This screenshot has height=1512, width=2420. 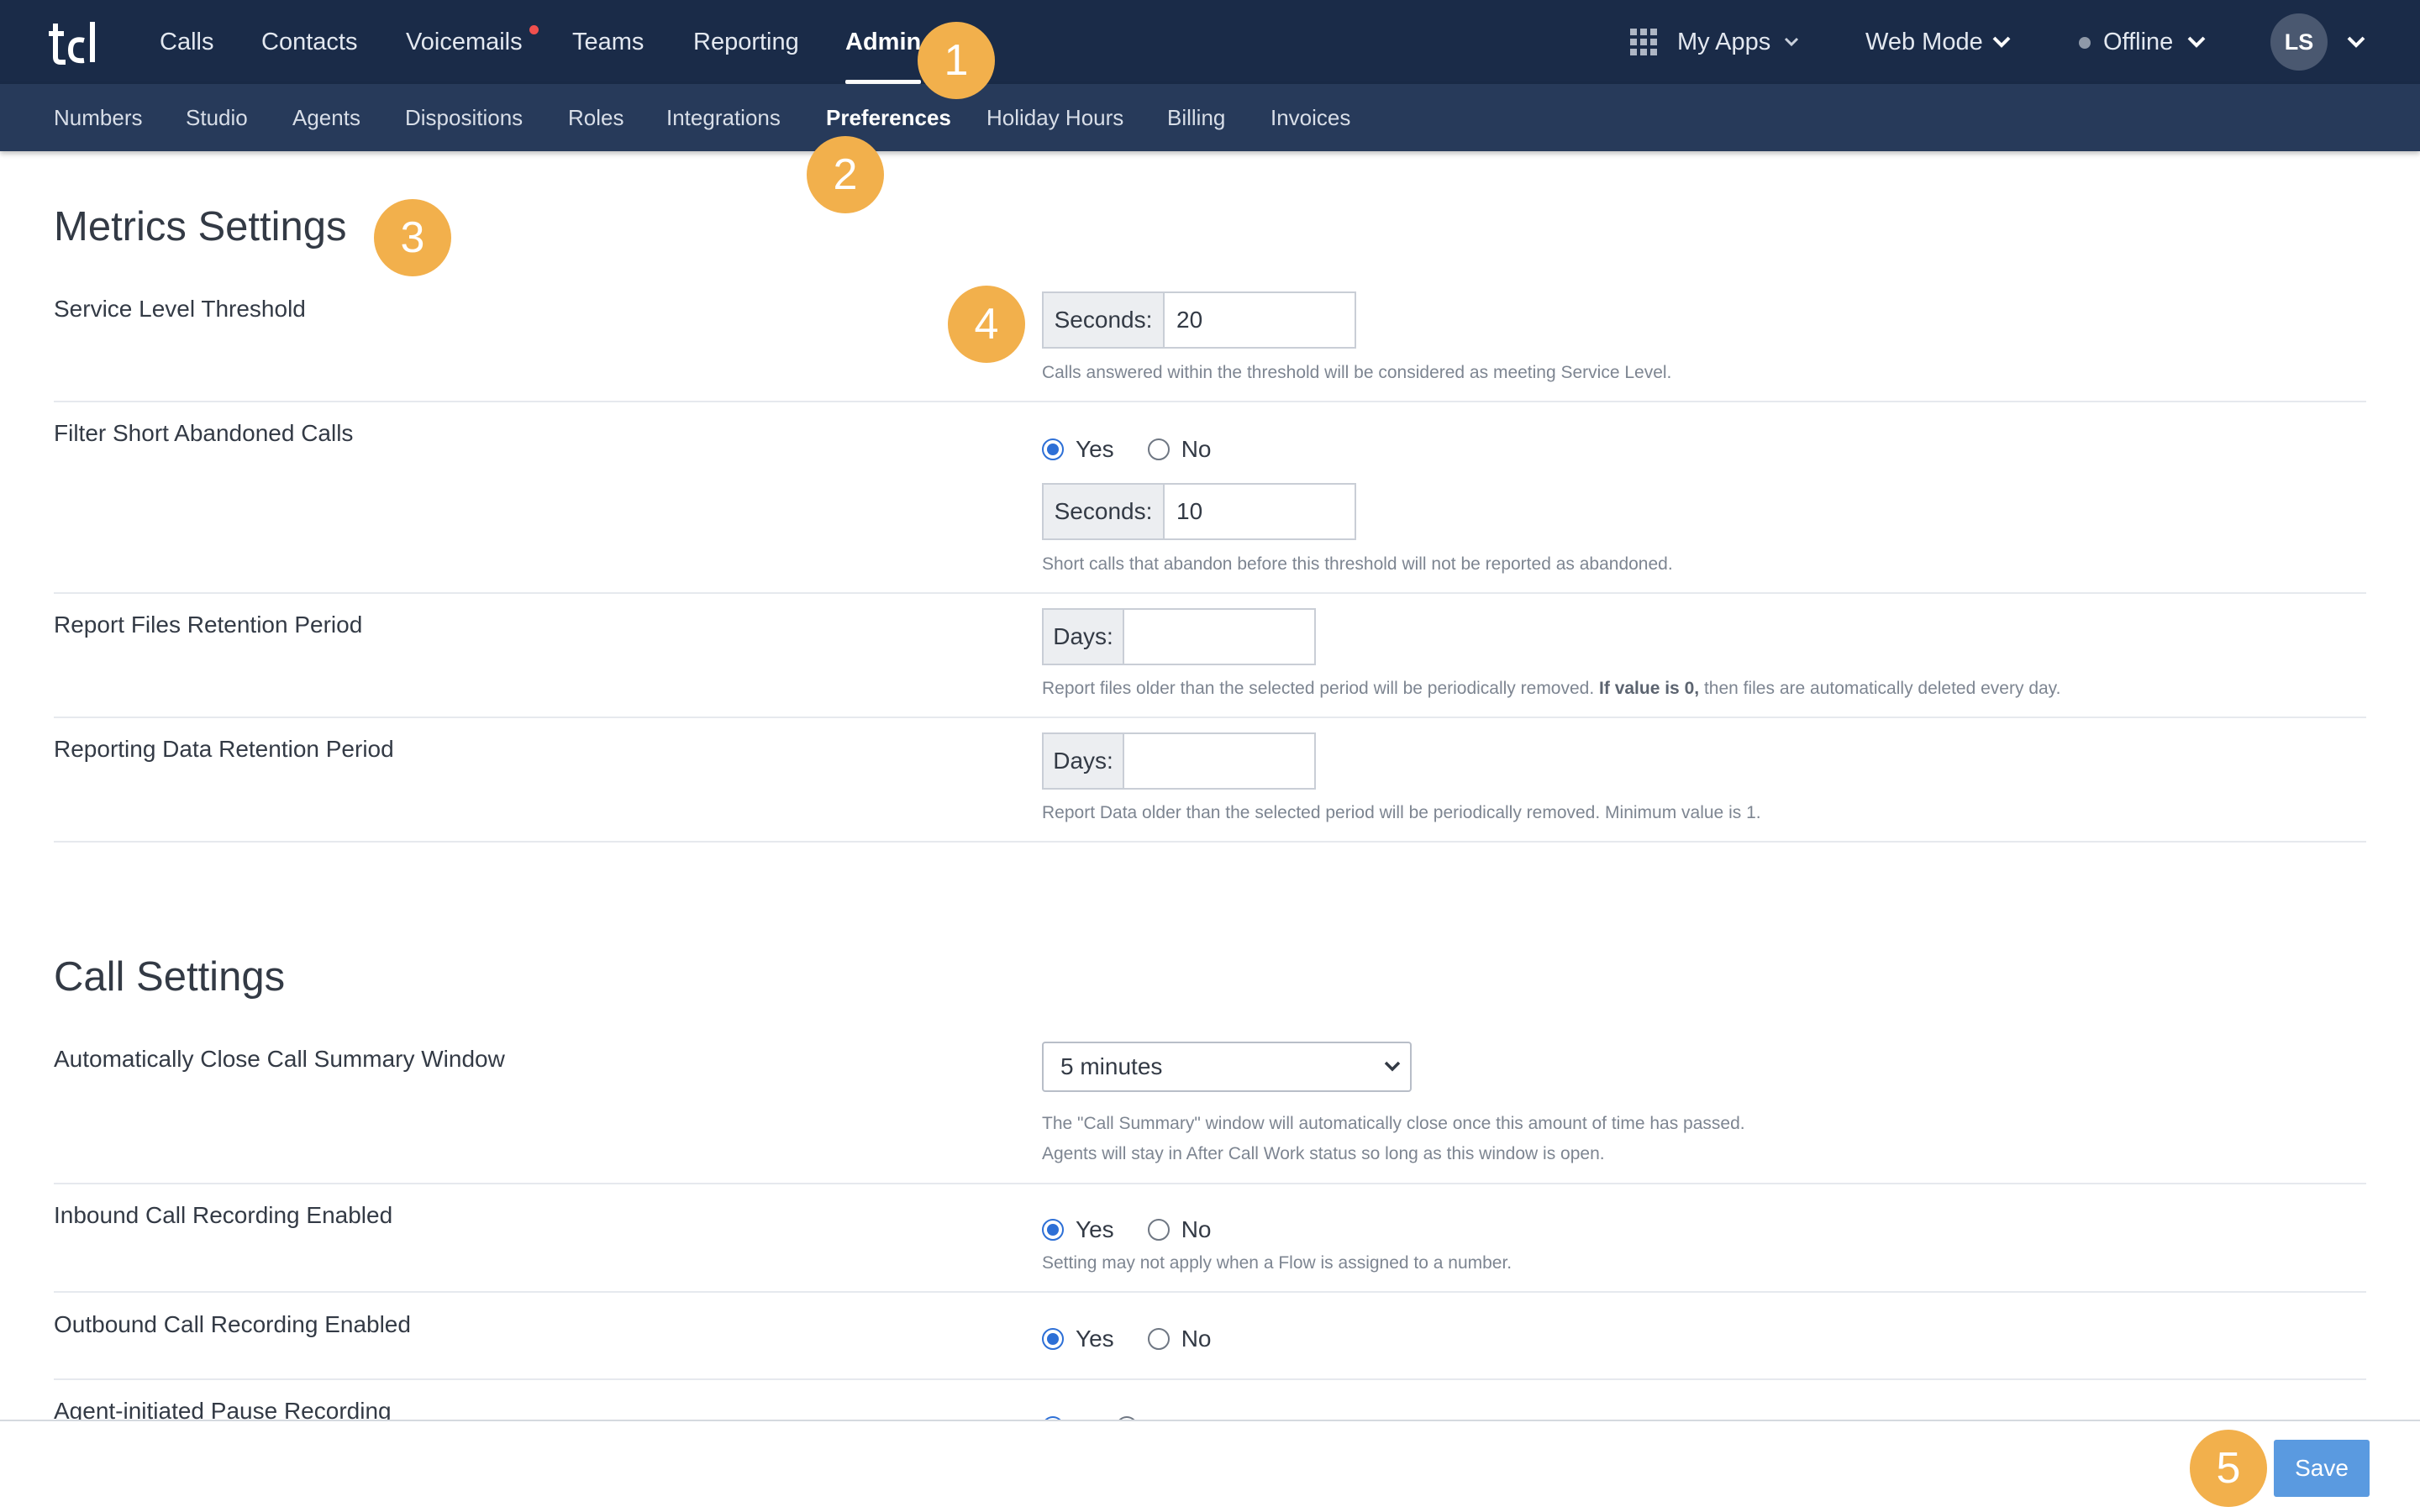 What do you see at coordinates (1143, 1339) in the screenshot?
I see `outbound-recording-radio-group: Yes No` at bounding box center [1143, 1339].